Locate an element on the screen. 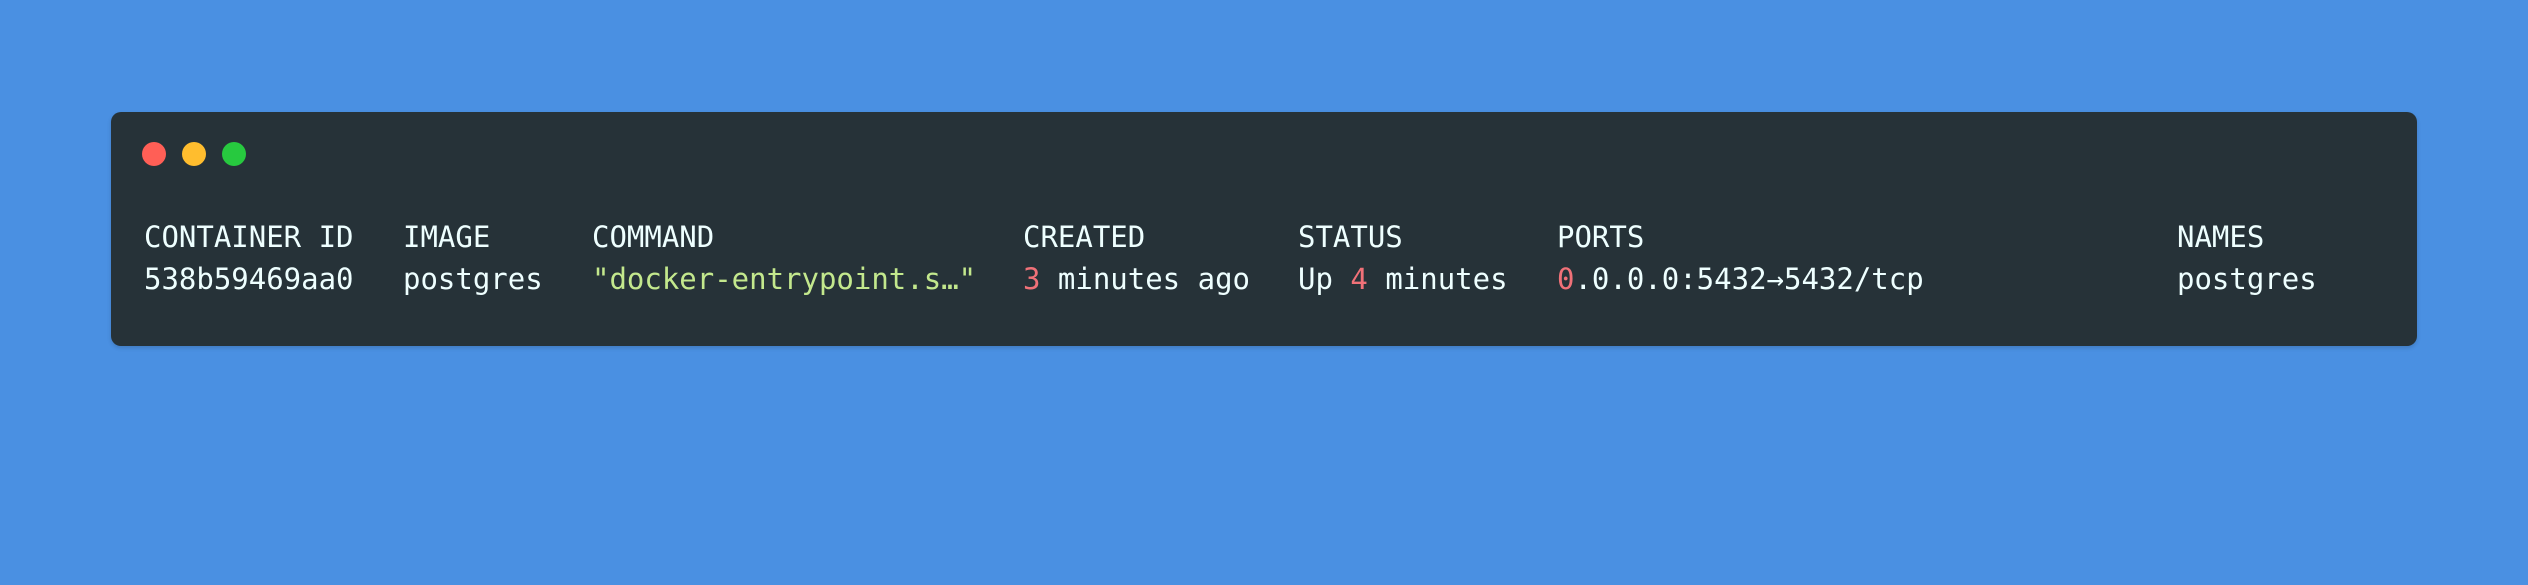 The image size is (2528, 585). header-names: NAMES is located at coordinates (2221, 237).